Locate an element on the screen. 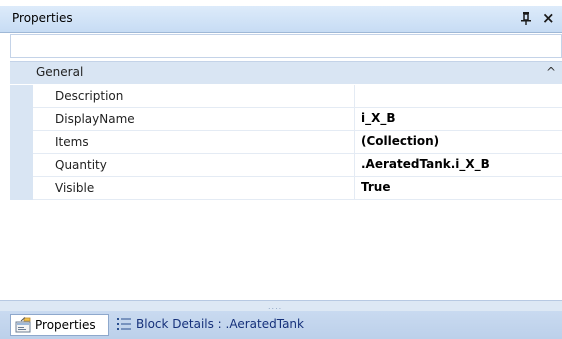 The width and height of the screenshot is (562, 339). tab-label: Block Details : .AeratedTank is located at coordinates (220, 324).